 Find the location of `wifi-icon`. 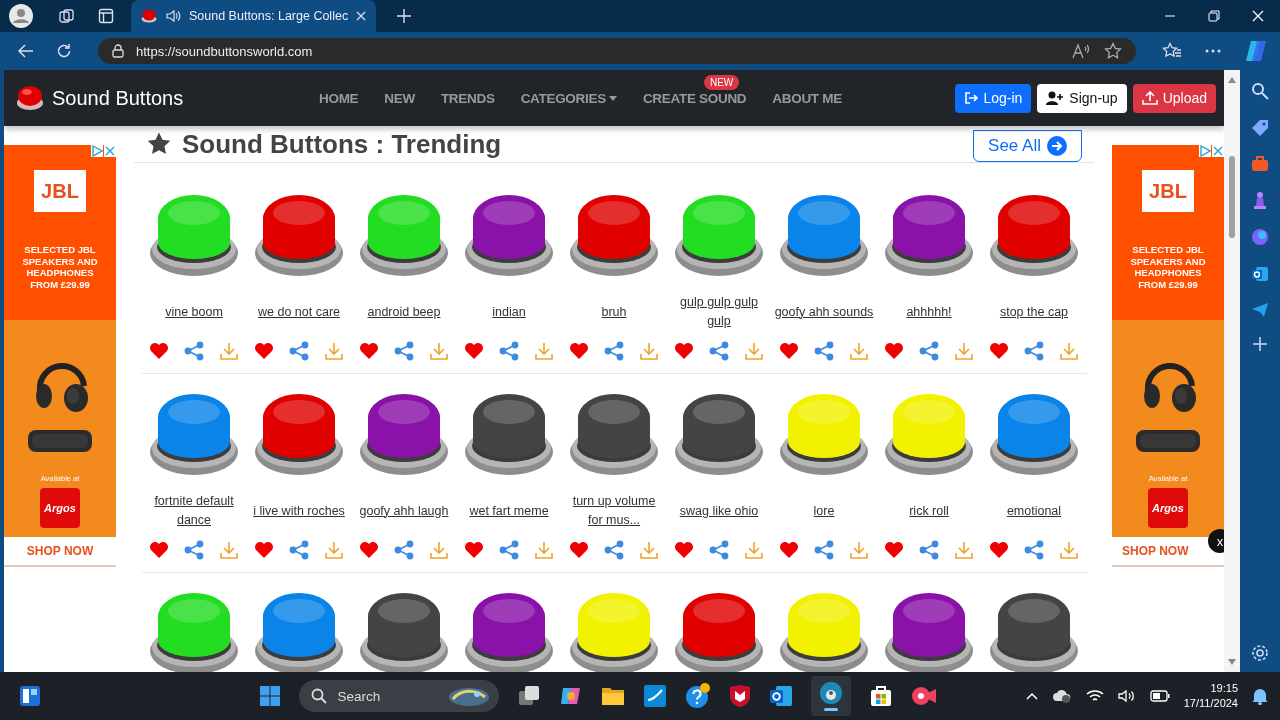

wifi-icon is located at coordinates (1094, 696).